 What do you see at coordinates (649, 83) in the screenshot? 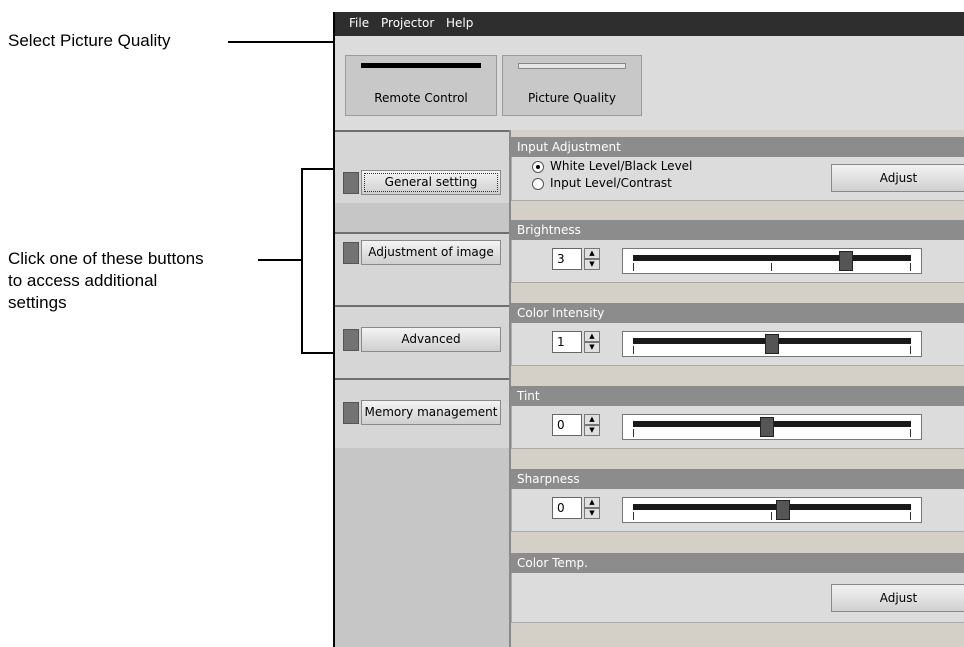
I see `toolbar: Remote Control Picture Quality` at bounding box center [649, 83].